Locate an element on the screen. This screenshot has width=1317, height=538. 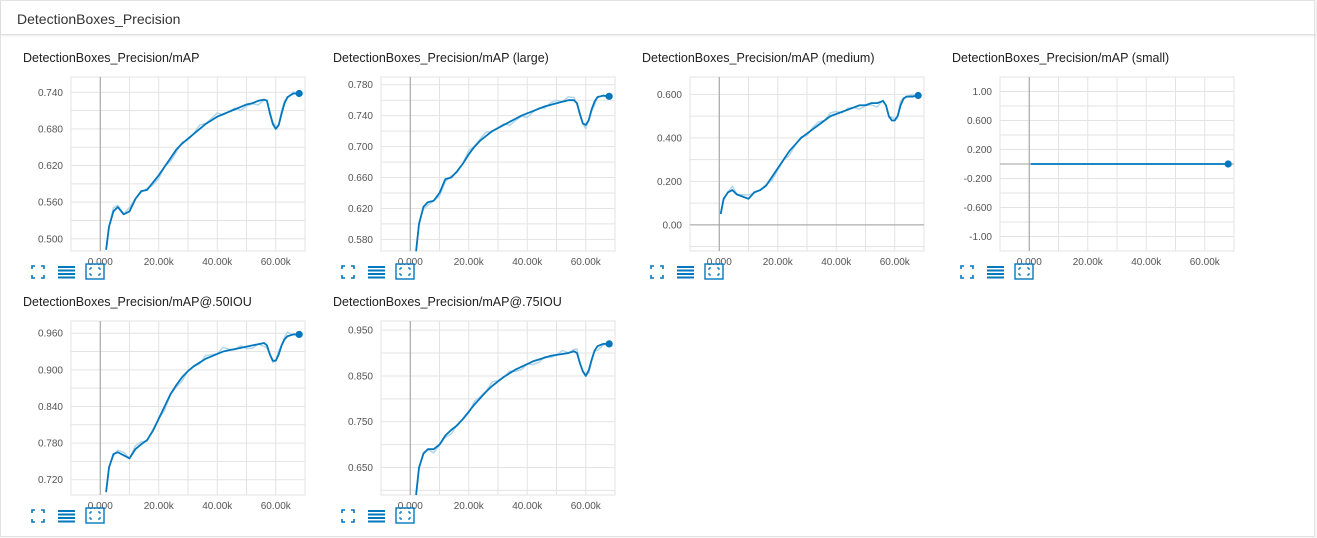
y-tick-label: 0.400 is located at coordinates (669, 138).